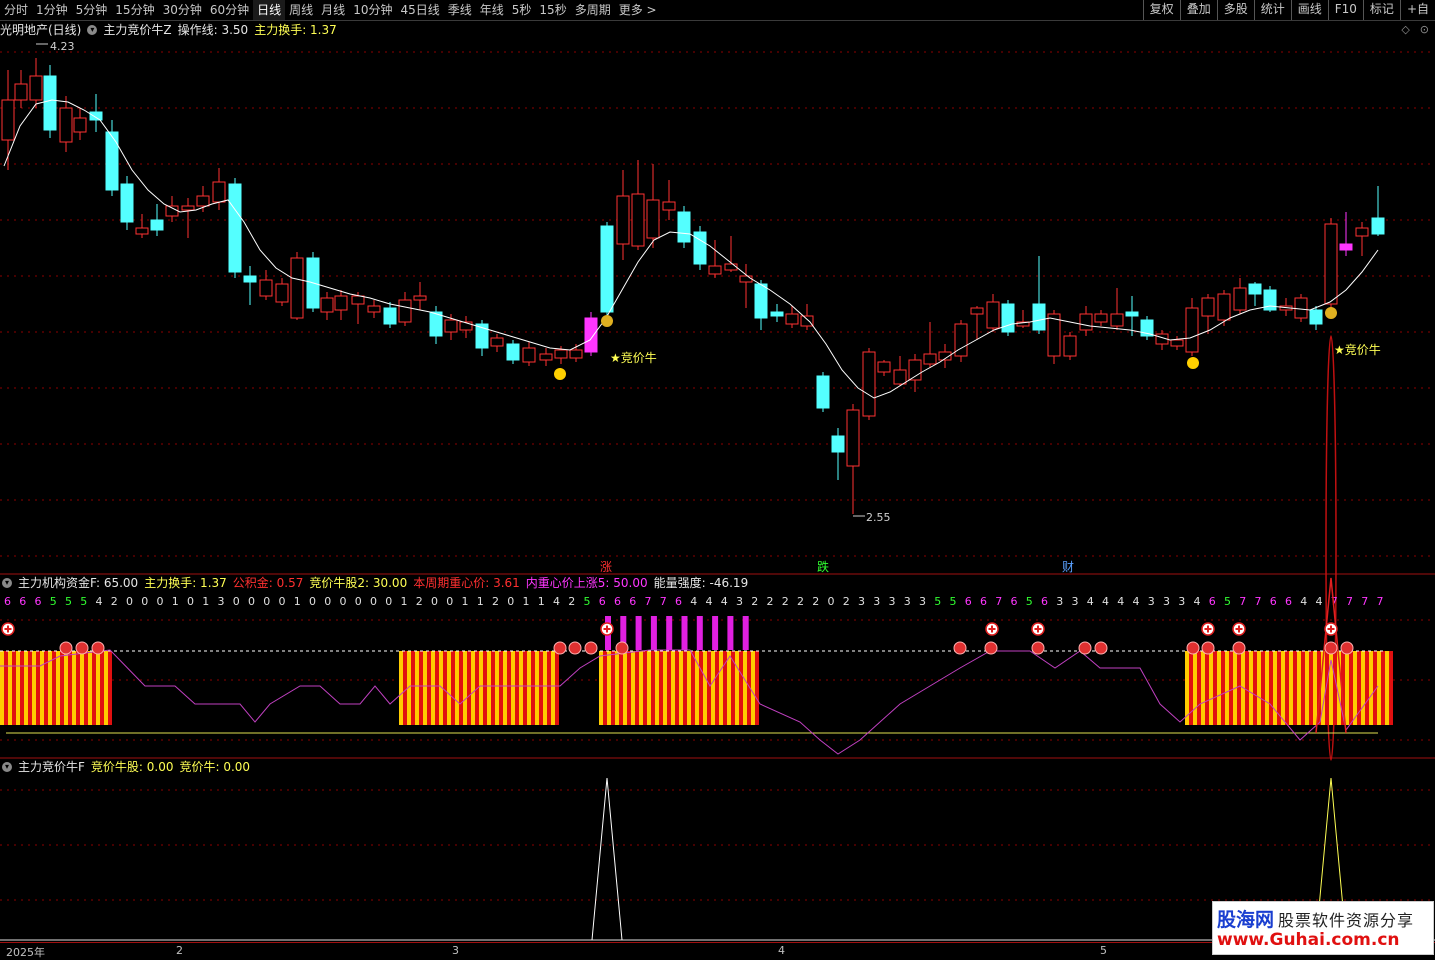 The width and height of the screenshot is (1435, 960). I want to click on indicator-name: 主力竞价牛Z, so click(137, 30).